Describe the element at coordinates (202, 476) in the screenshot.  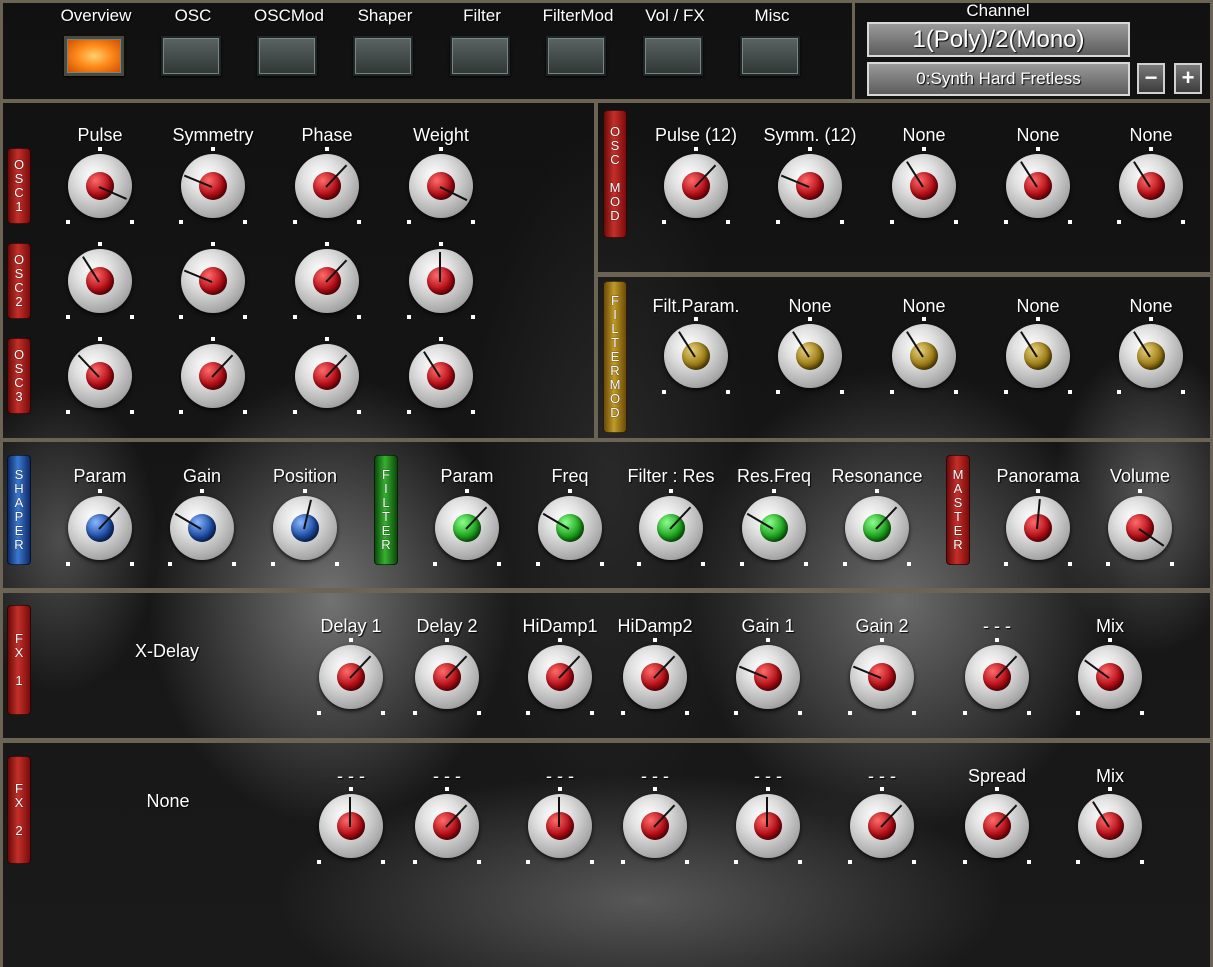
I see `shaper-label-gain: Gain` at that location.